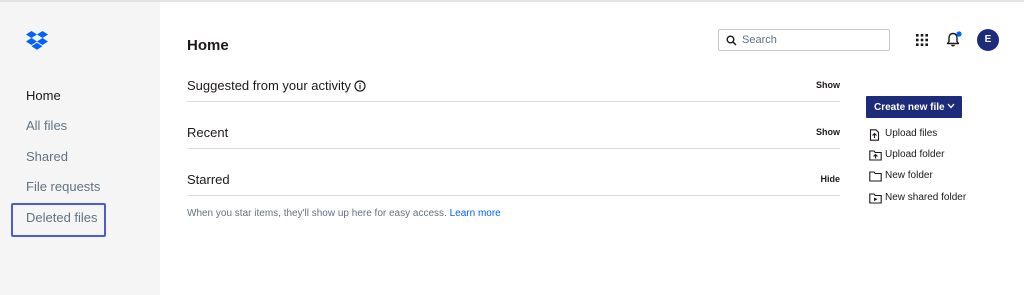 Image resolution: width=1024 pixels, height=295 pixels. What do you see at coordinates (830, 179) in the screenshot?
I see `hide-starred-button: Hide` at bounding box center [830, 179].